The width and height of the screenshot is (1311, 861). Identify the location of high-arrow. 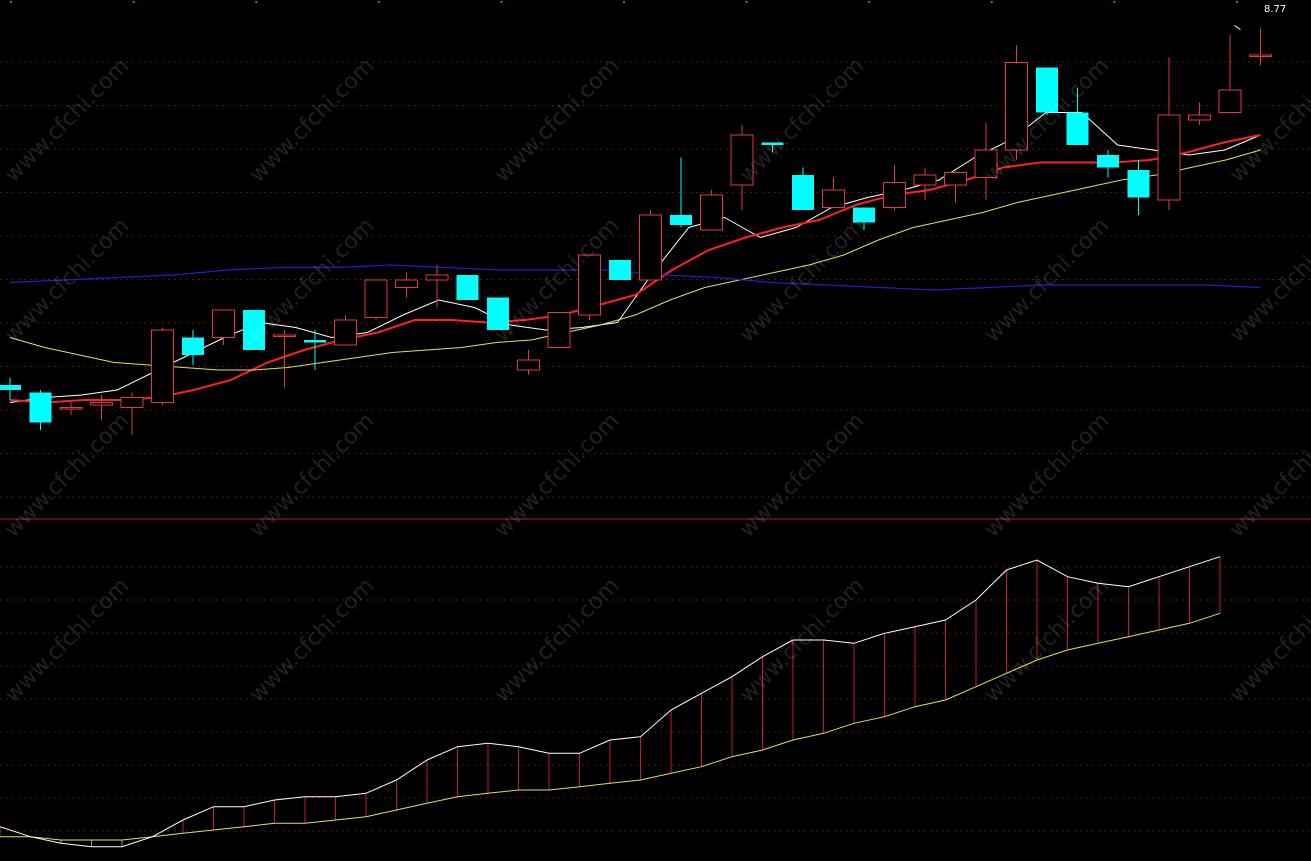
(1237, 27).